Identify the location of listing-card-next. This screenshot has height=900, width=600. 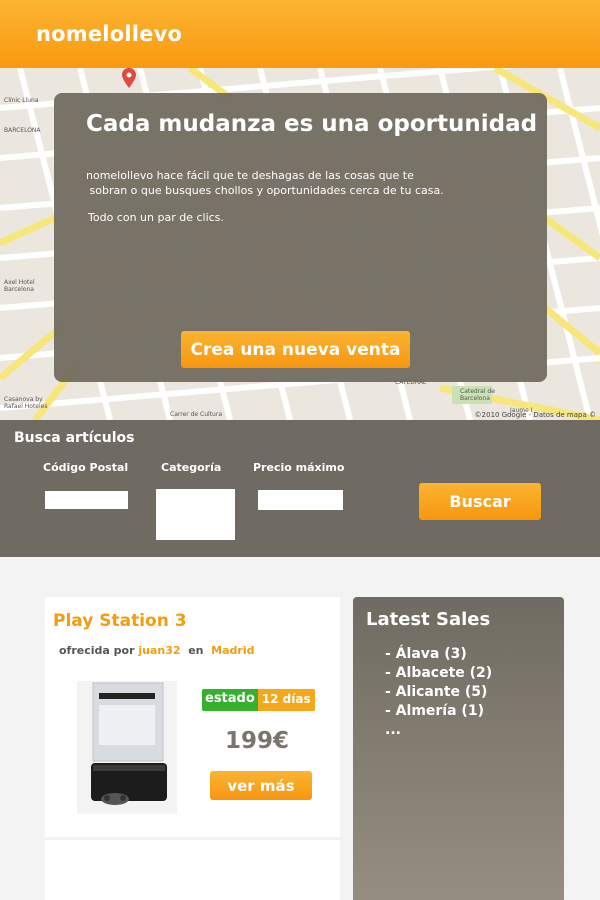
(192, 870).